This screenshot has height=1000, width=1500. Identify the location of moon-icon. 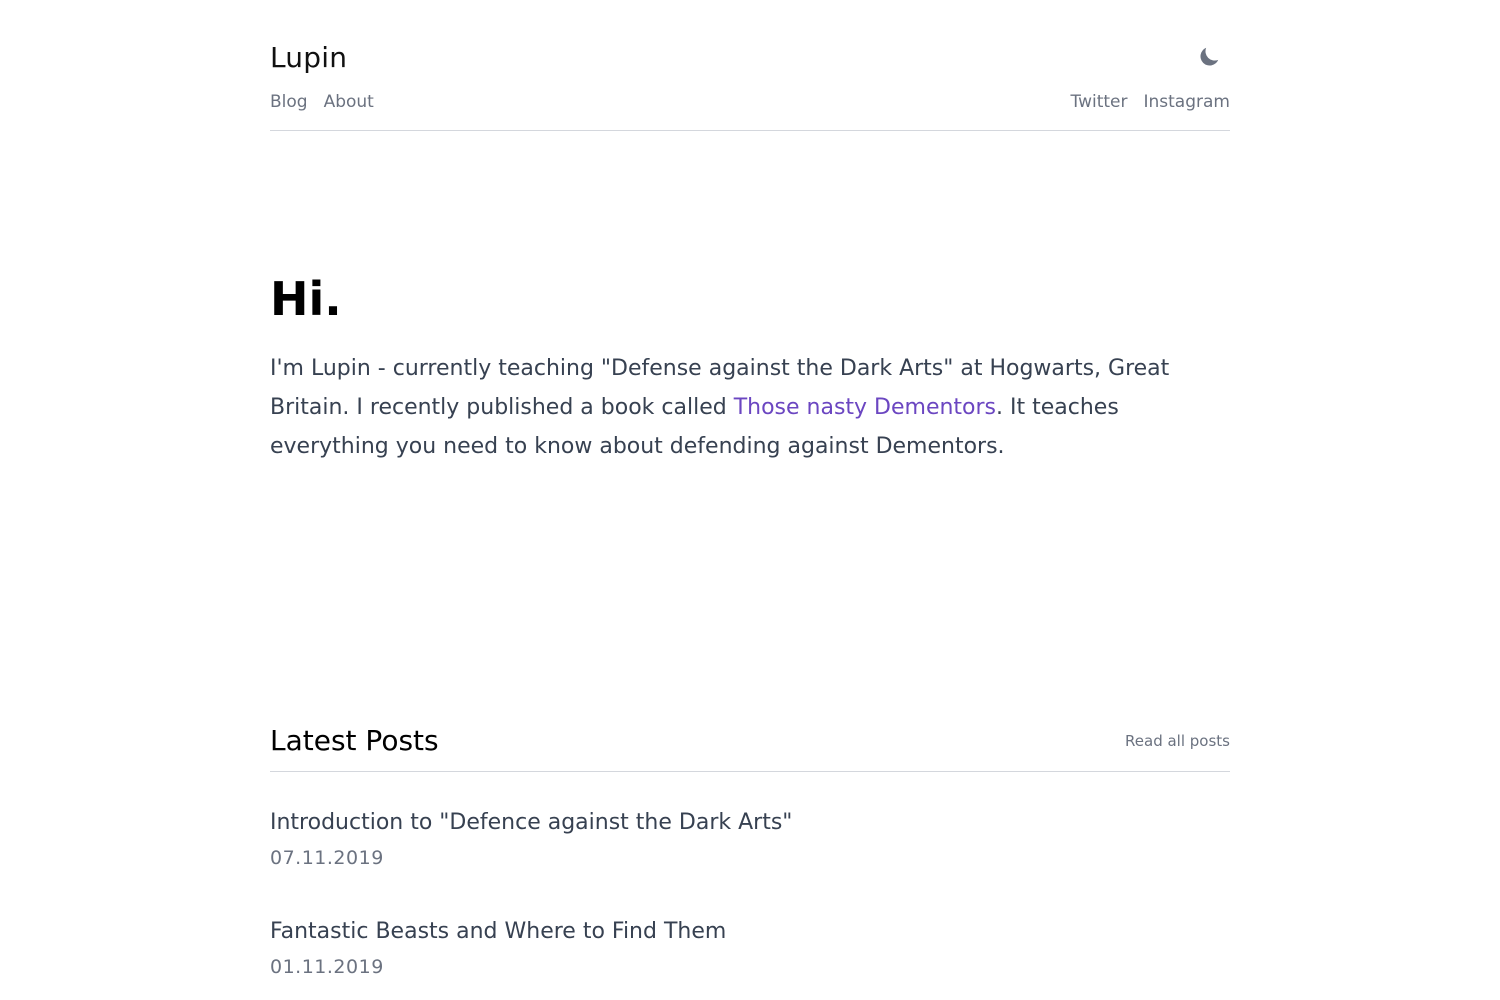
(1209, 56).